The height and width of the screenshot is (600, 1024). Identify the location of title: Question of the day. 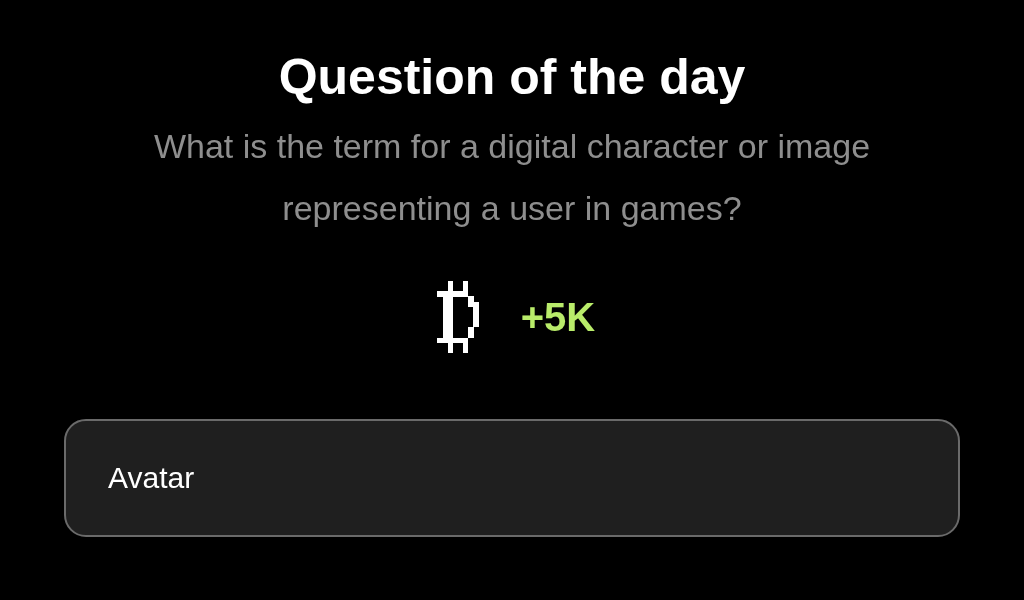
(512, 77).